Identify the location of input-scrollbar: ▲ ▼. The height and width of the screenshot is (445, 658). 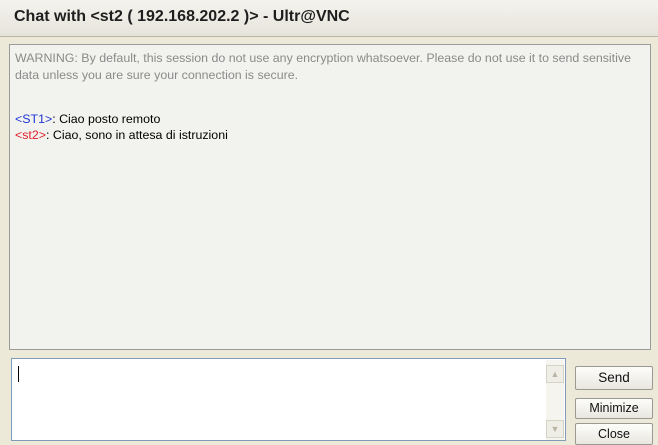
(555, 400).